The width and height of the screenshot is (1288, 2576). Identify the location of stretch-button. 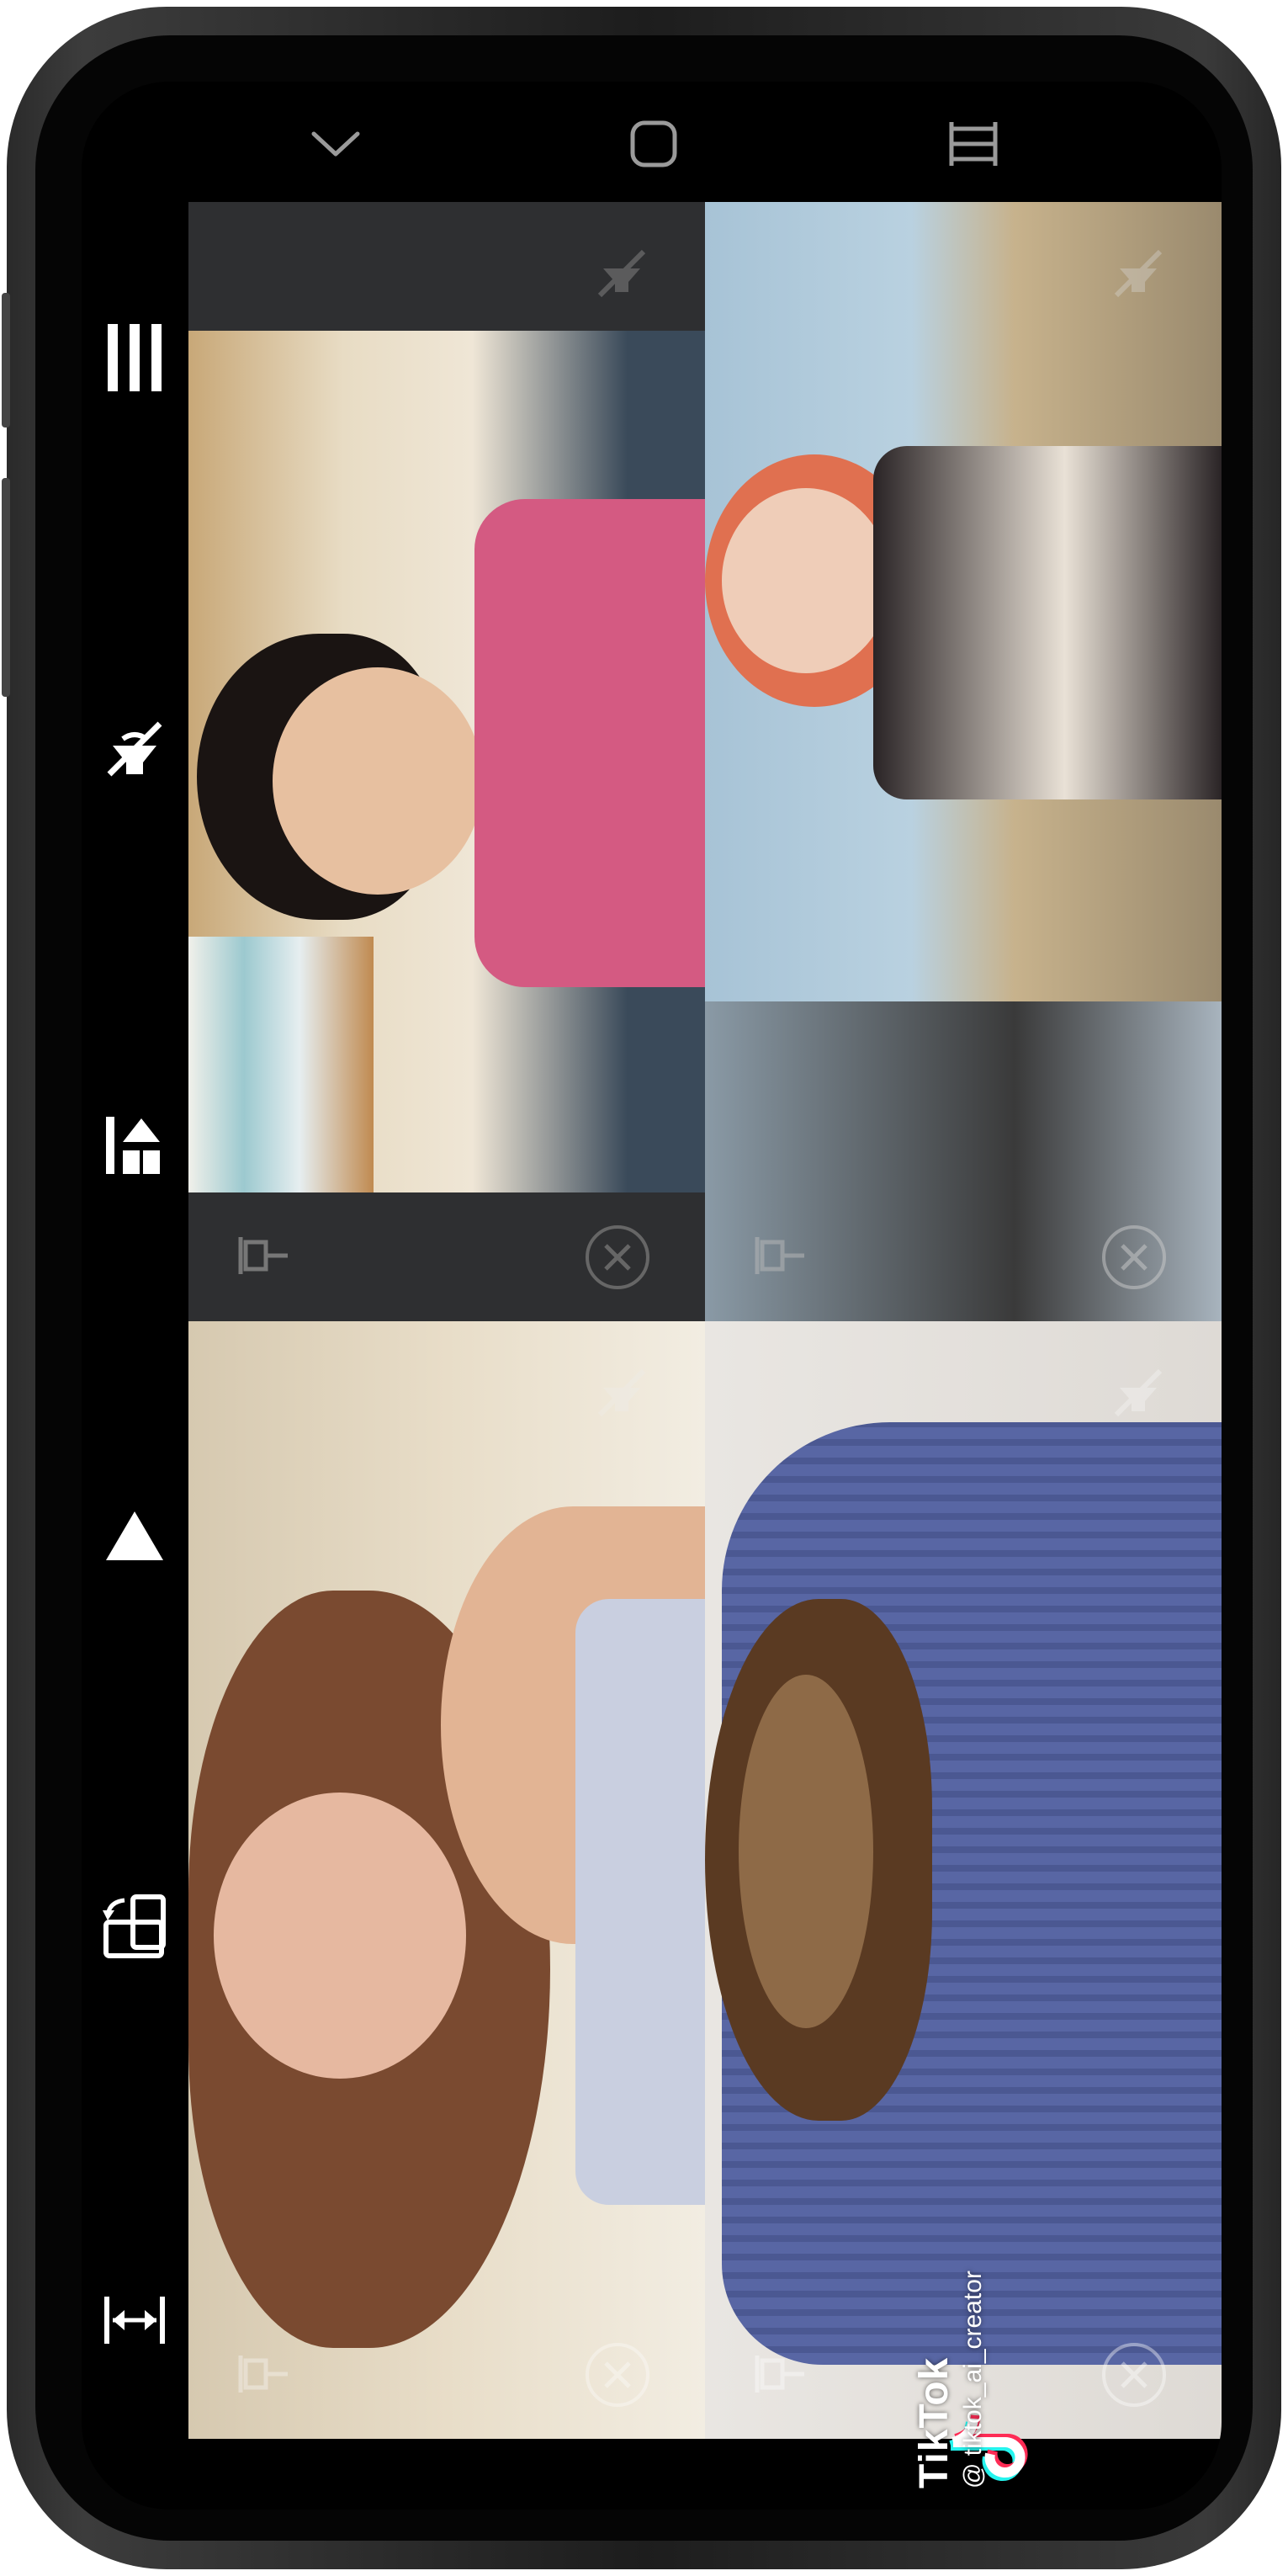
(134, 2320).